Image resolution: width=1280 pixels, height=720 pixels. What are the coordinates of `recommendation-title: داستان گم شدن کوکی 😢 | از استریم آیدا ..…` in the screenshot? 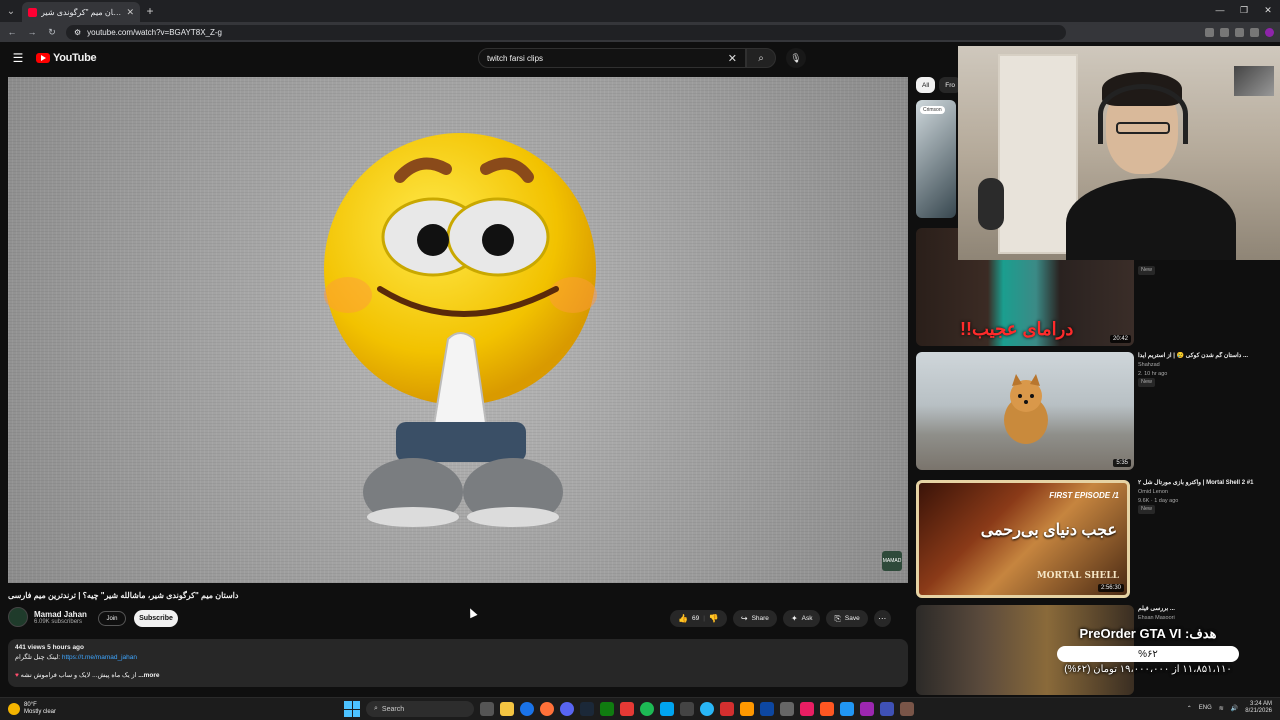 It's located at (1208, 356).